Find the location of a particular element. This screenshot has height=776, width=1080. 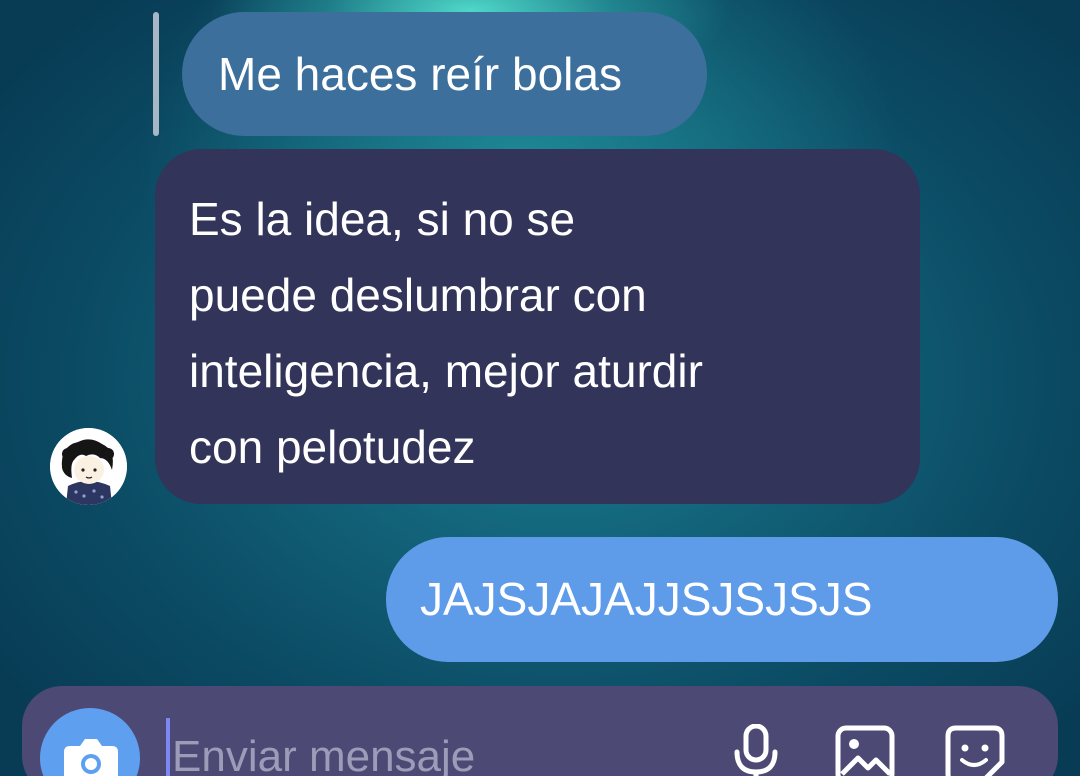

message-line: Es la idea, si no se is located at coordinates (382, 219).